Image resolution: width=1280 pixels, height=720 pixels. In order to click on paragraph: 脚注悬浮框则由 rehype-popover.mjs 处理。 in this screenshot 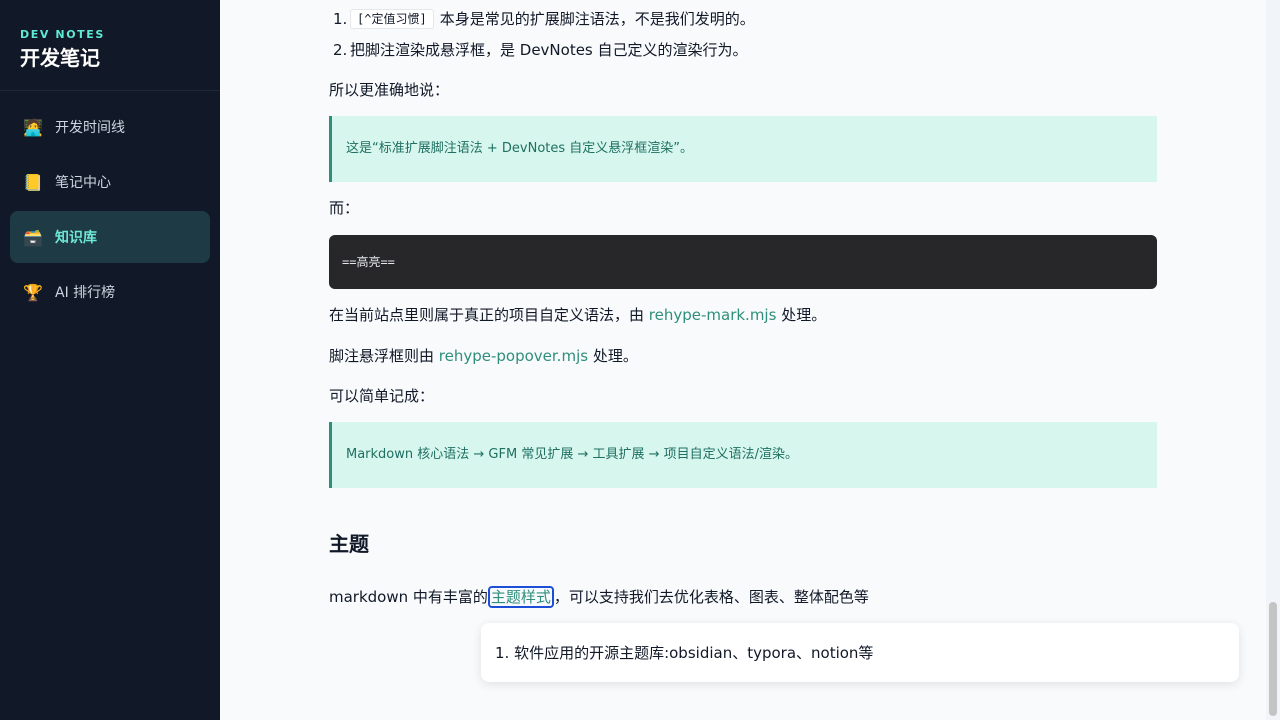, I will do `click(483, 356)`.